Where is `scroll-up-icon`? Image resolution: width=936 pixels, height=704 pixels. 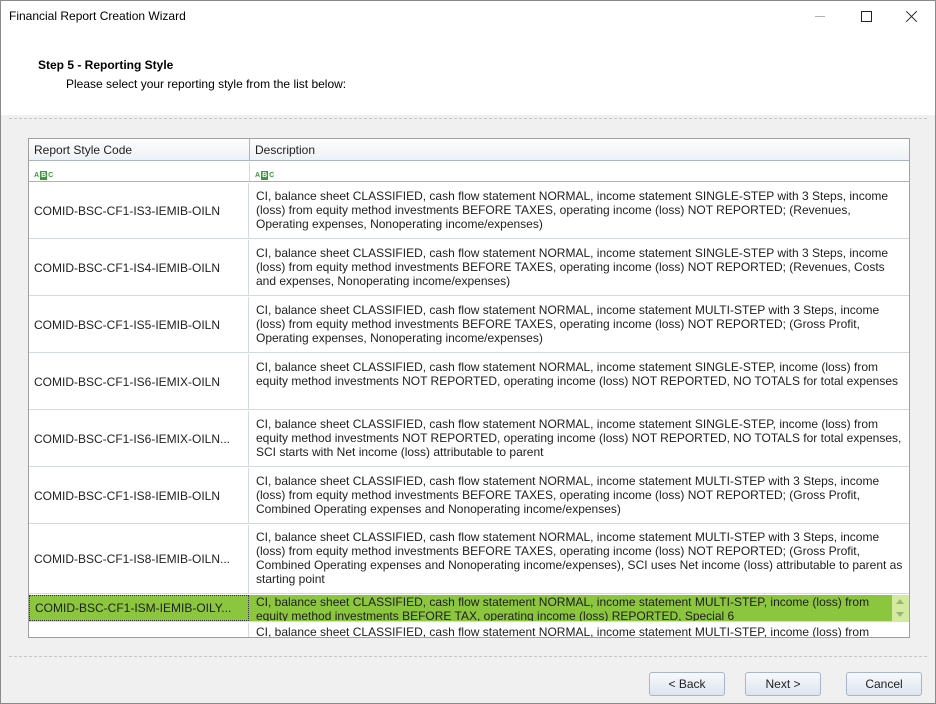 scroll-up-icon is located at coordinates (900, 601).